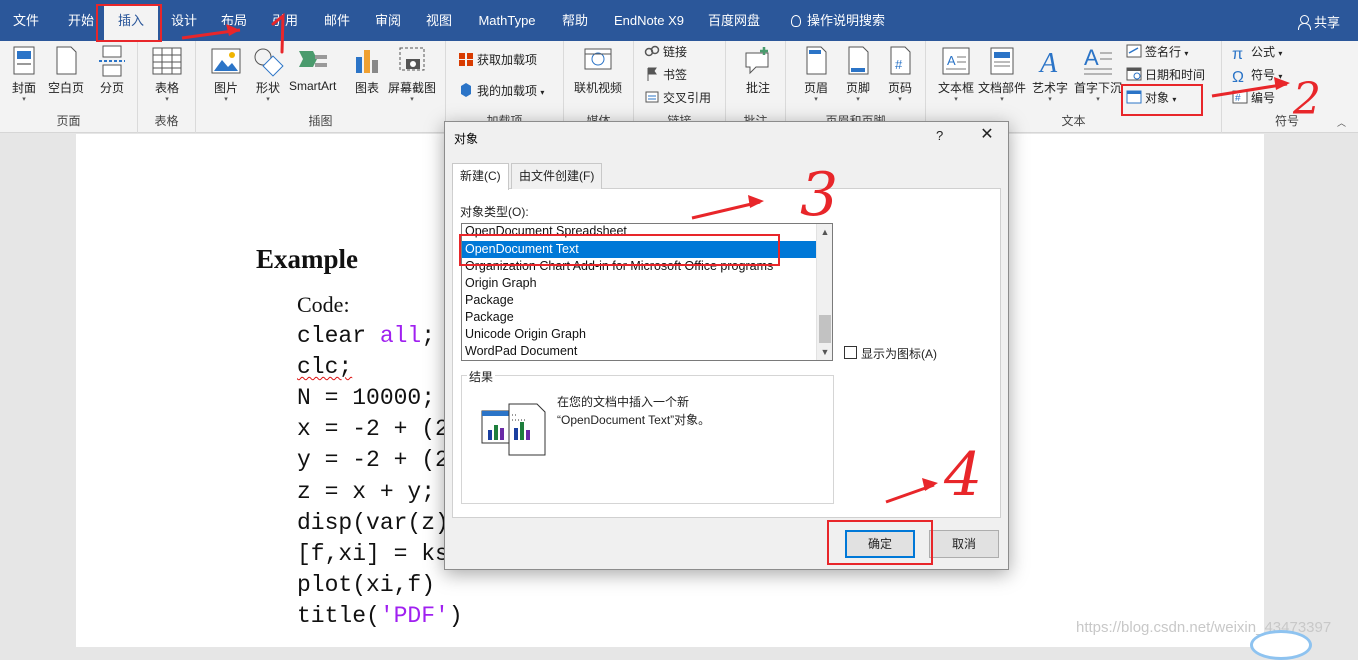  What do you see at coordinates (1157, 52) in the screenshot?
I see `signature-line-button: 签名行 ▾` at bounding box center [1157, 52].